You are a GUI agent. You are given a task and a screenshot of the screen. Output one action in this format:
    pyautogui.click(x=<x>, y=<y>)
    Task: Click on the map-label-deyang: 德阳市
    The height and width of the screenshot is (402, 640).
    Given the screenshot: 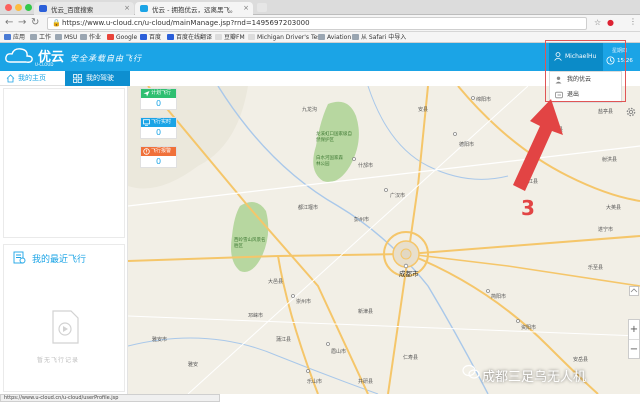 What is the action you would take?
    pyautogui.click(x=467, y=145)
    